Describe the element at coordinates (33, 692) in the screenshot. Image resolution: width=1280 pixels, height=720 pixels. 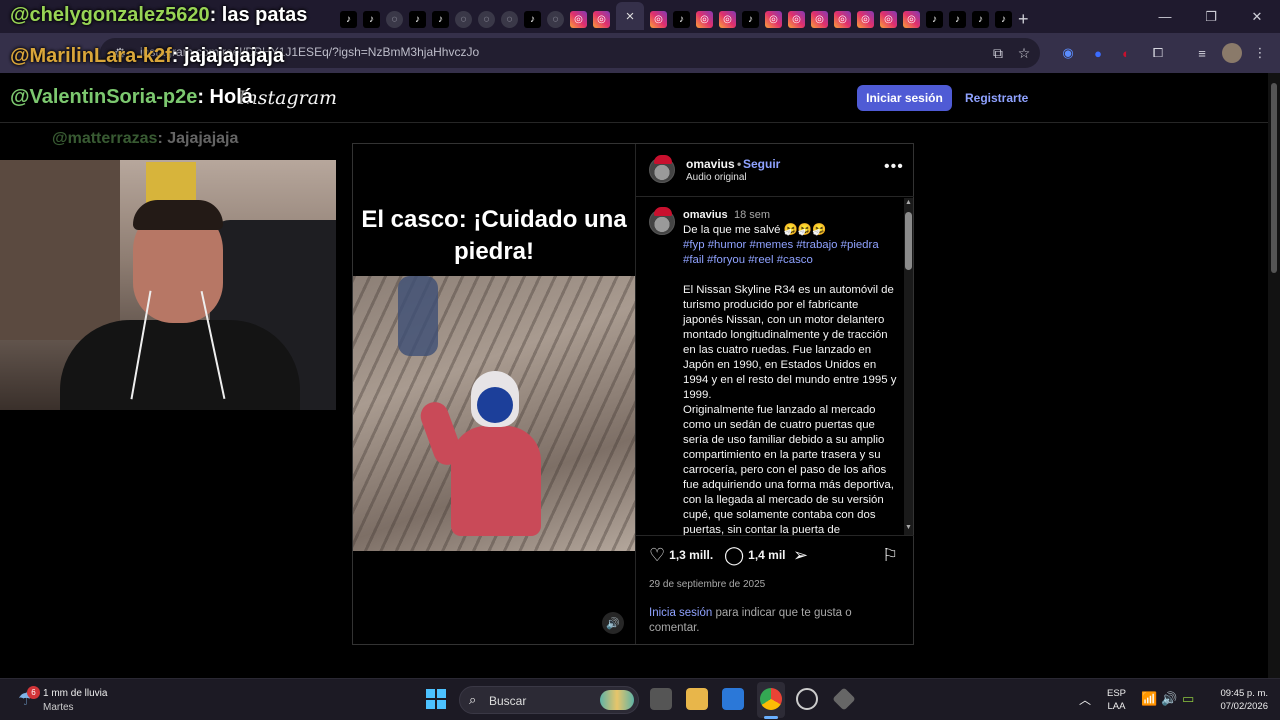
I see `notification-badge: 6` at that location.